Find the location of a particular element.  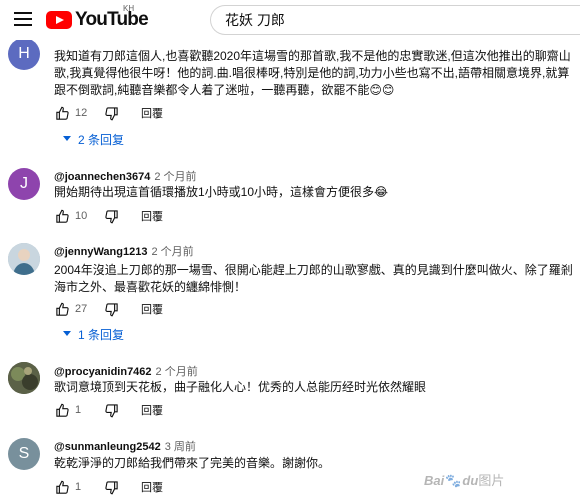

replies-label: 2 条回复 is located at coordinates (101, 139).